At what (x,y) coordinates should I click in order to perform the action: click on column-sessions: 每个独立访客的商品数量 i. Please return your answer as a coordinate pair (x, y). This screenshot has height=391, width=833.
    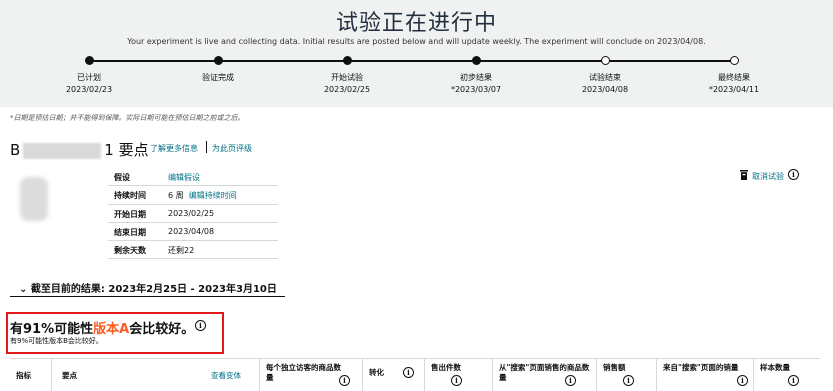
    Looking at the image, I should click on (310, 375).